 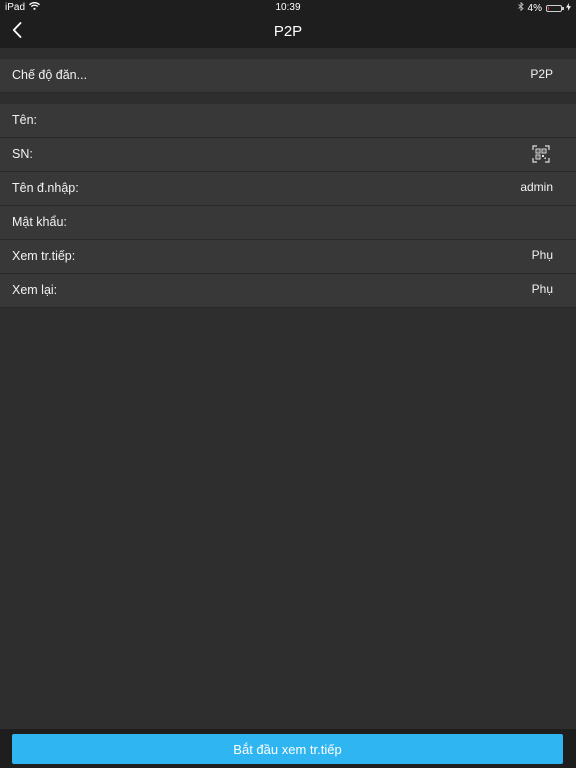 What do you see at coordinates (22, 154) in the screenshot?
I see `sn-label: SN:` at bounding box center [22, 154].